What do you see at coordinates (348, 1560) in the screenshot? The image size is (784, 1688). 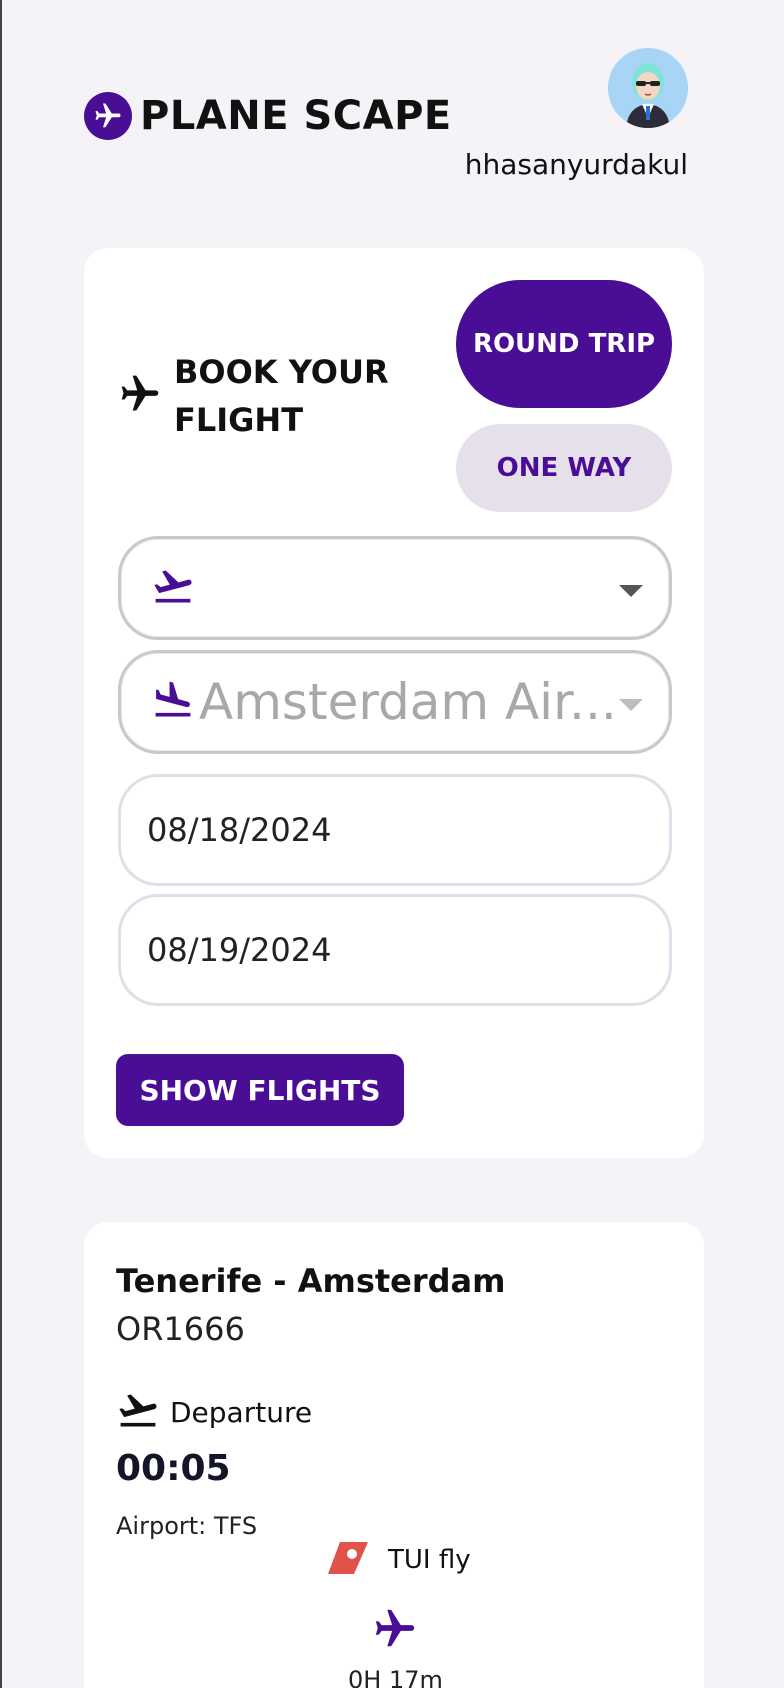 I see `airline-tail-icon` at bounding box center [348, 1560].